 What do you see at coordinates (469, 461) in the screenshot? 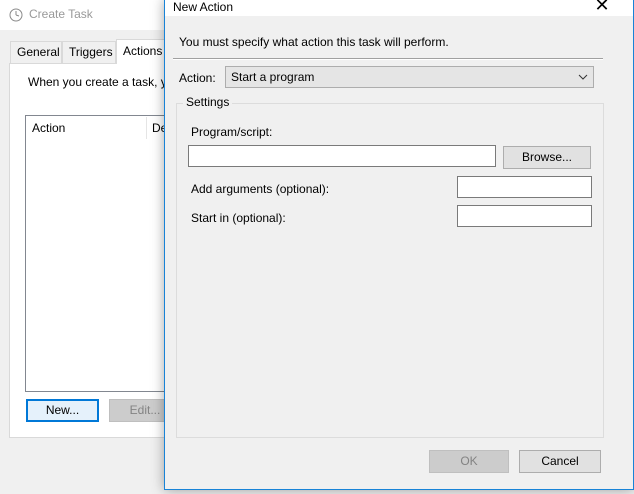
I see `ok-button: OK` at bounding box center [469, 461].